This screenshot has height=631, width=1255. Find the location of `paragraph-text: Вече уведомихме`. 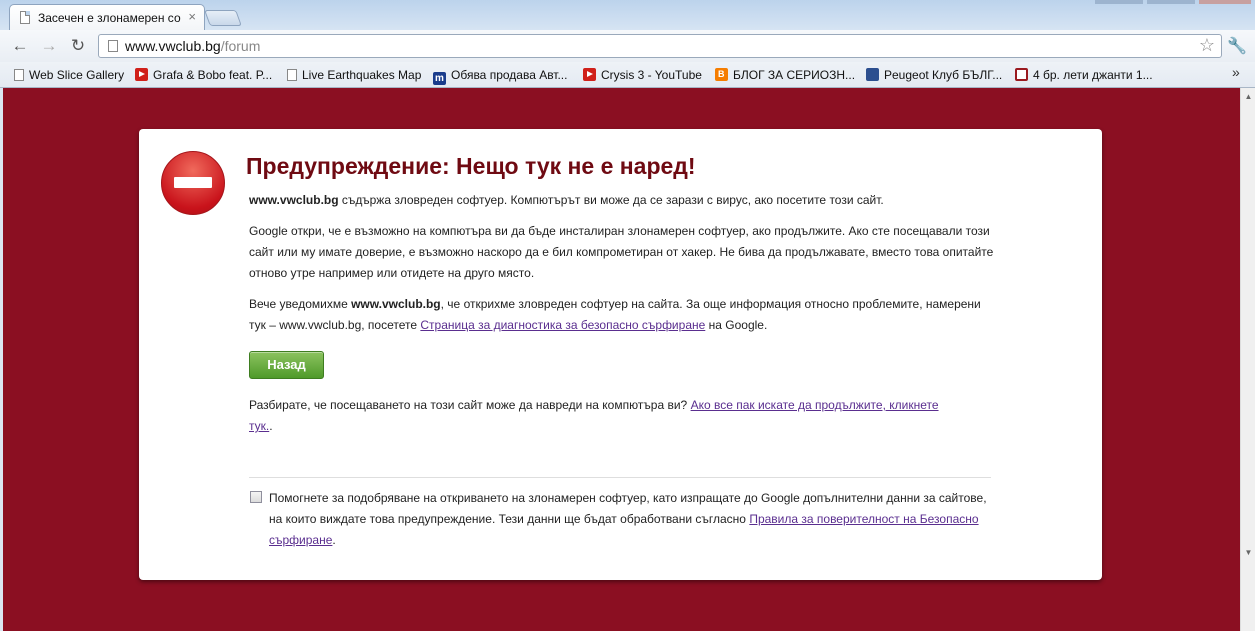

paragraph-text: Вече уведомихме is located at coordinates (300, 304).